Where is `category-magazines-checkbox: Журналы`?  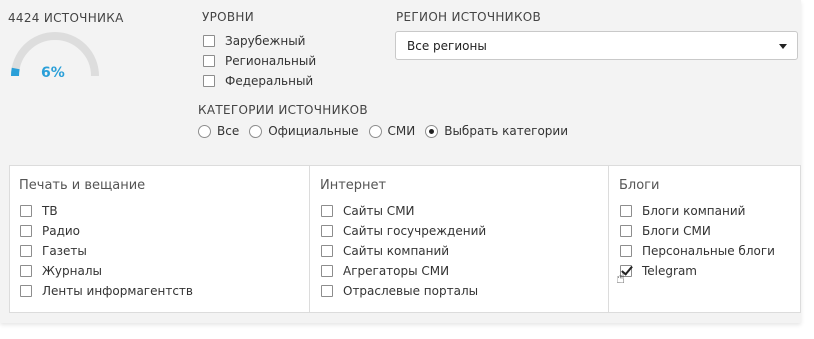 category-magazines-checkbox: Журналы is located at coordinates (61, 271).